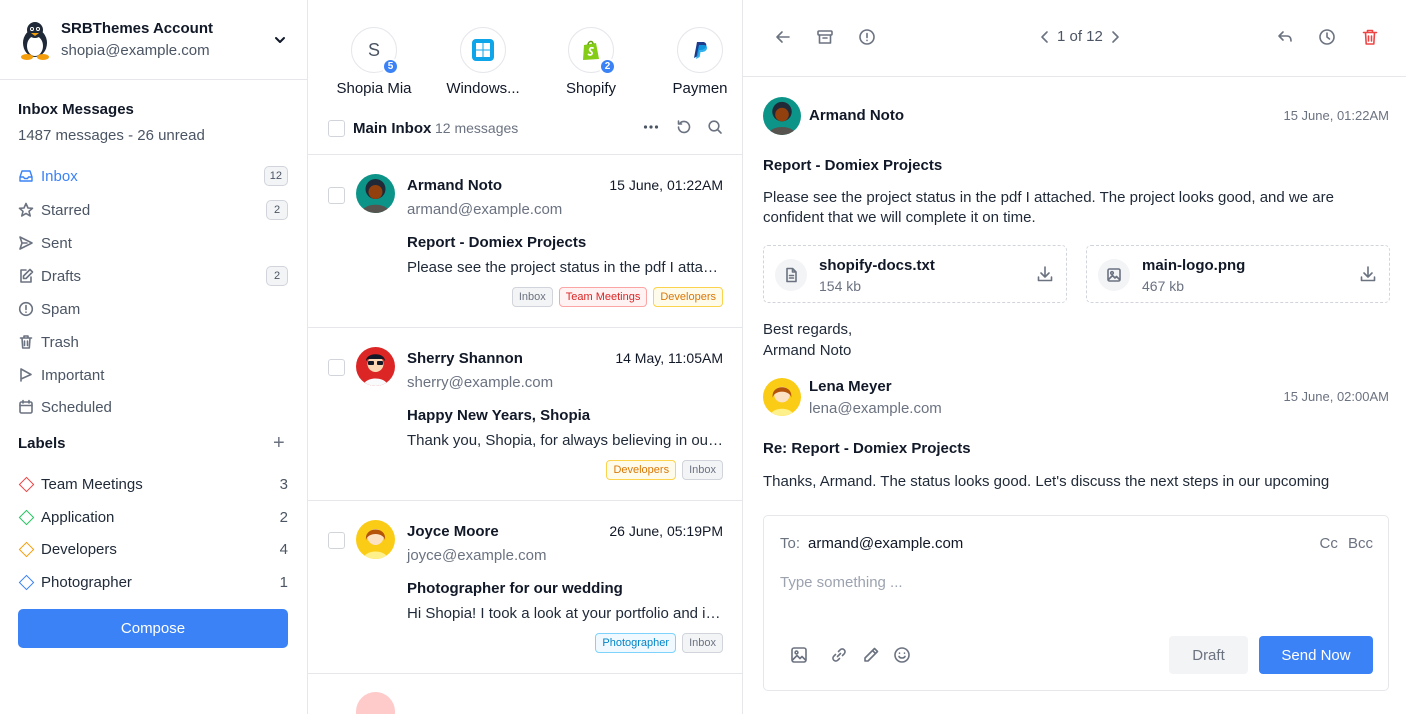 Image resolution: width=1406 pixels, height=714 pixels. What do you see at coordinates (153, 549) in the screenshot?
I see `label-item-developers: Developers 4` at bounding box center [153, 549].